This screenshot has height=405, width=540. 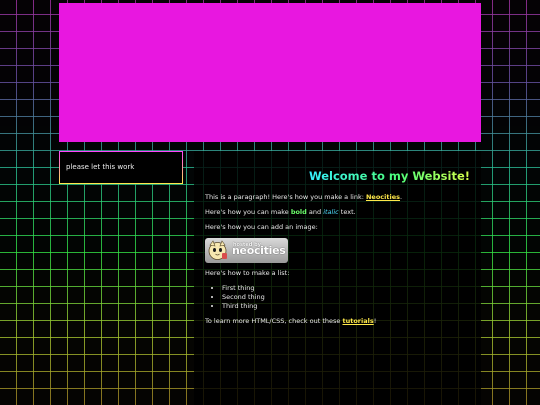 What do you see at coordinates (357, 321) in the screenshot?
I see `tutorials-link: tutorials` at bounding box center [357, 321].